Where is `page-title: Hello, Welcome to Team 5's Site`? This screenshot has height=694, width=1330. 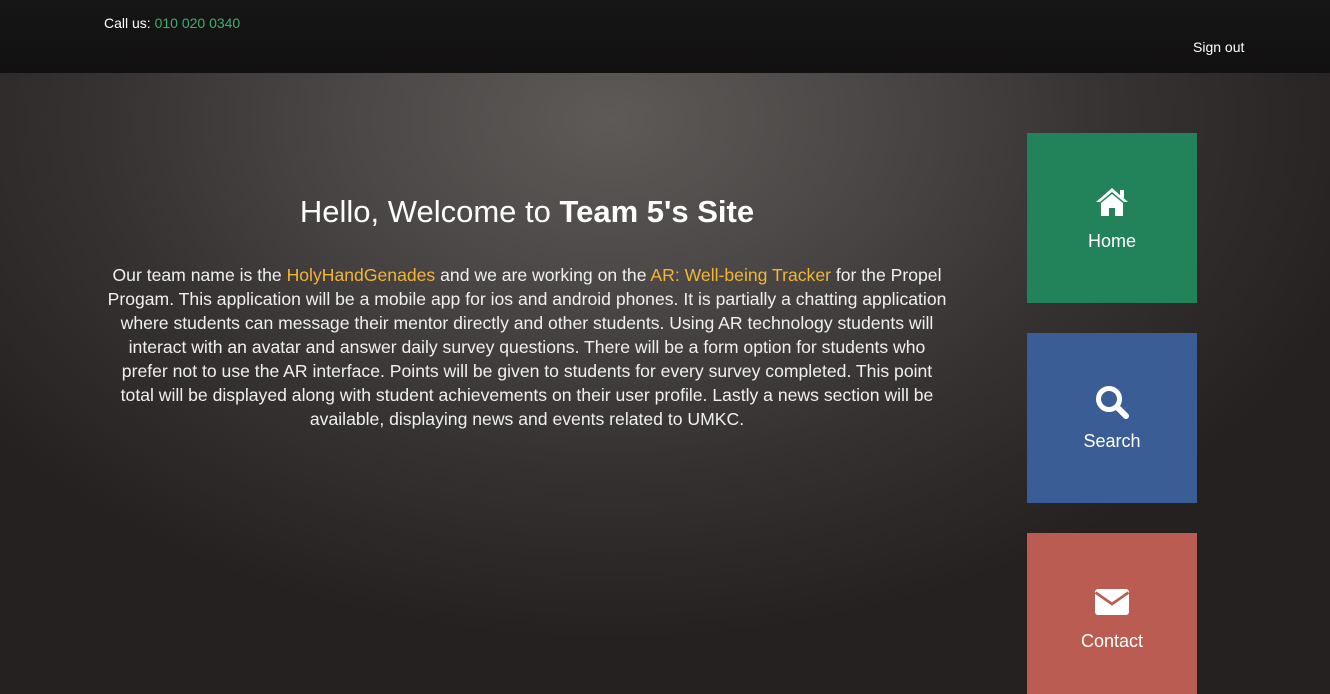 page-title: Hello, Welcome to Team 5's Site is located at coordinates (527, 212).